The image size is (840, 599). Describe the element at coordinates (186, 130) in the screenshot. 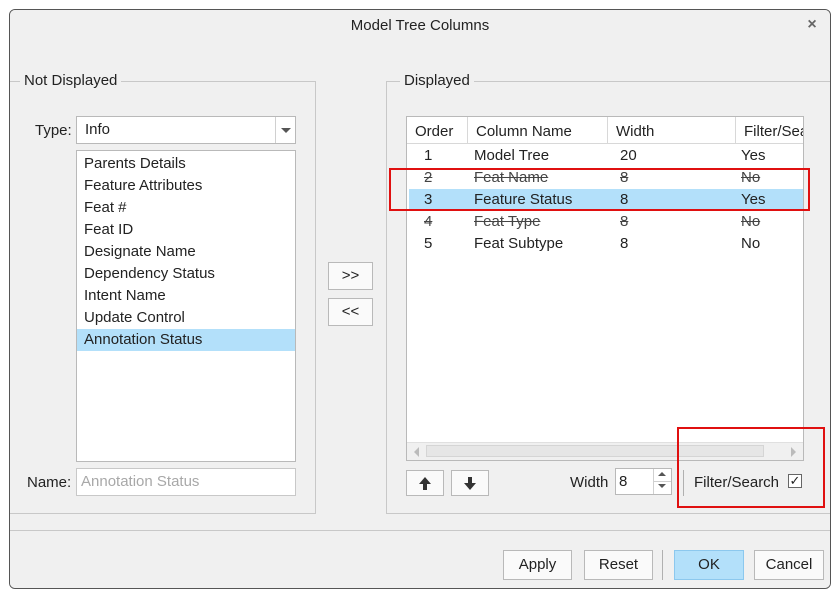

I see `type-dropdown: Info` at that location.